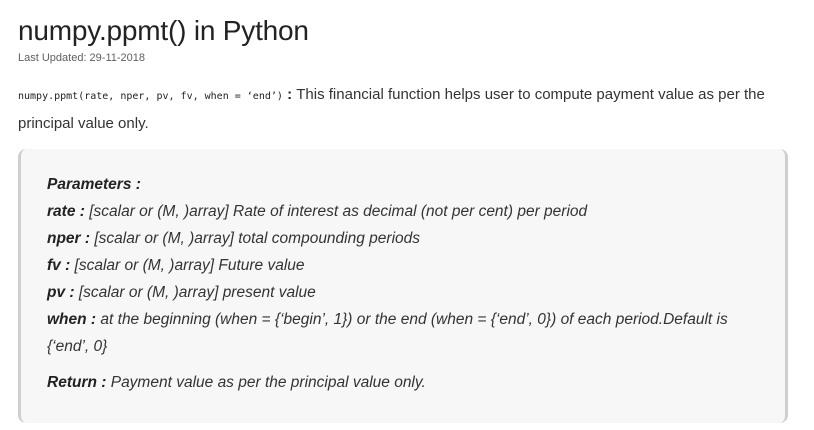 The image size is (814, 430). What do you see at coordinates (81, 58) in the screenshot?
I see `last-updated: Last Updated: 29-11-2018` at bounding box center [81, 58].